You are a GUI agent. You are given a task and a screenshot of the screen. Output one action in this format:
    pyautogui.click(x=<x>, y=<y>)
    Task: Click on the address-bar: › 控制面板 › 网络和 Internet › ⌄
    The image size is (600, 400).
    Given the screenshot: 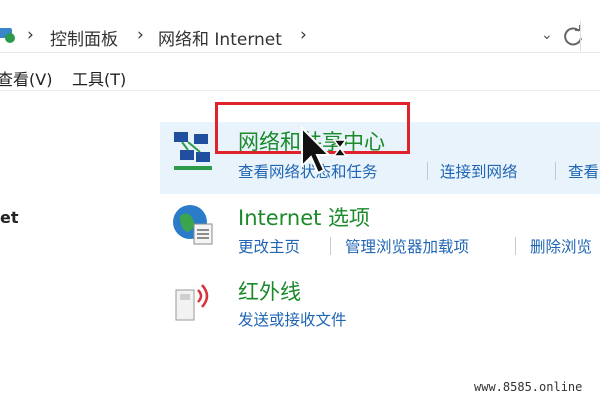 What is the action you would take?
    pyautogui.click(x=300, y=35)
    